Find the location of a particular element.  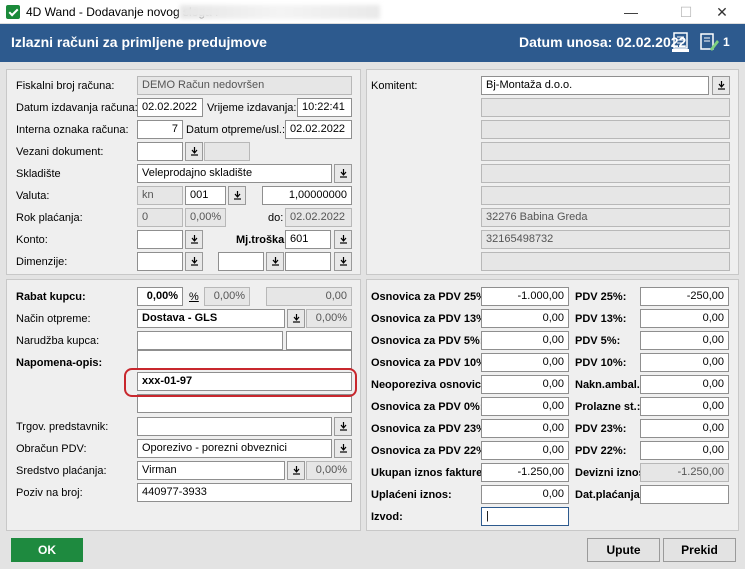

internal-mark-field: 7 is located at coordinates (160, 129).